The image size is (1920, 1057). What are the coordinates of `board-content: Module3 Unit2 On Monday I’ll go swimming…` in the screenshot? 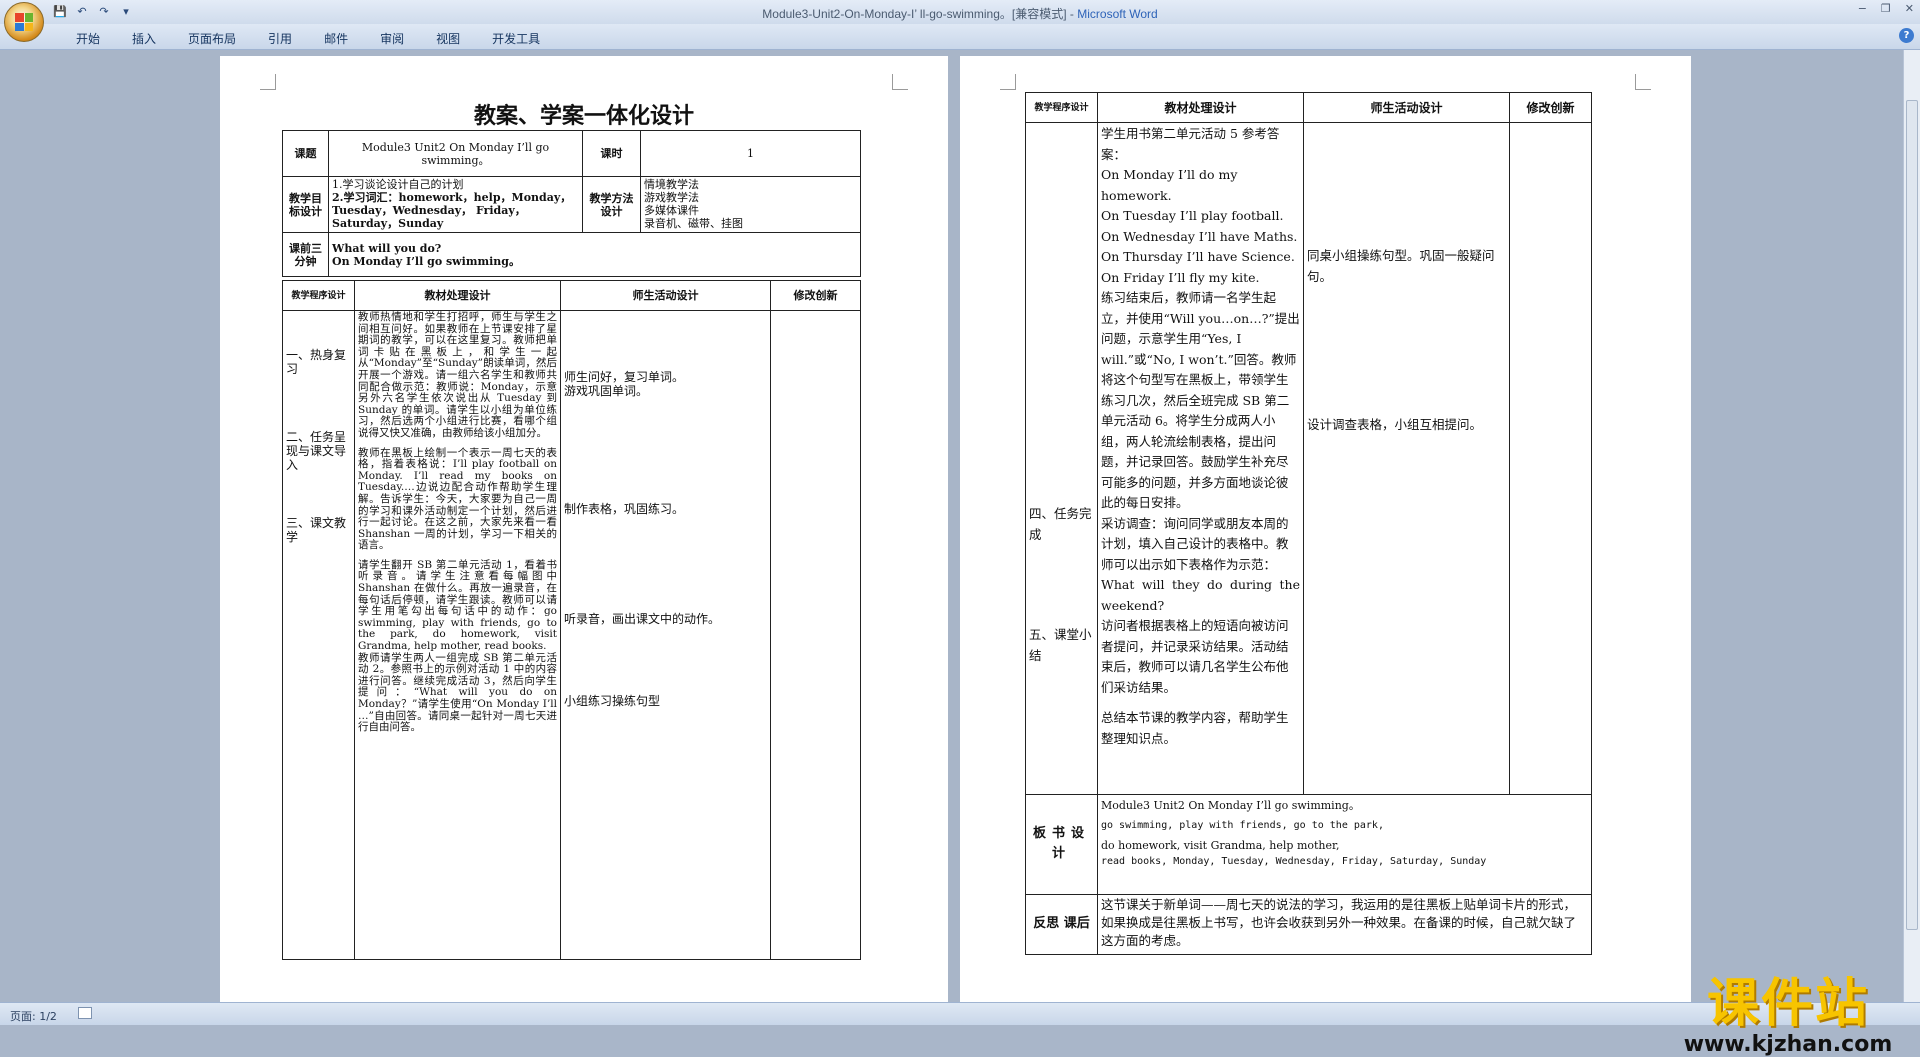 It's located at (1344, 844).